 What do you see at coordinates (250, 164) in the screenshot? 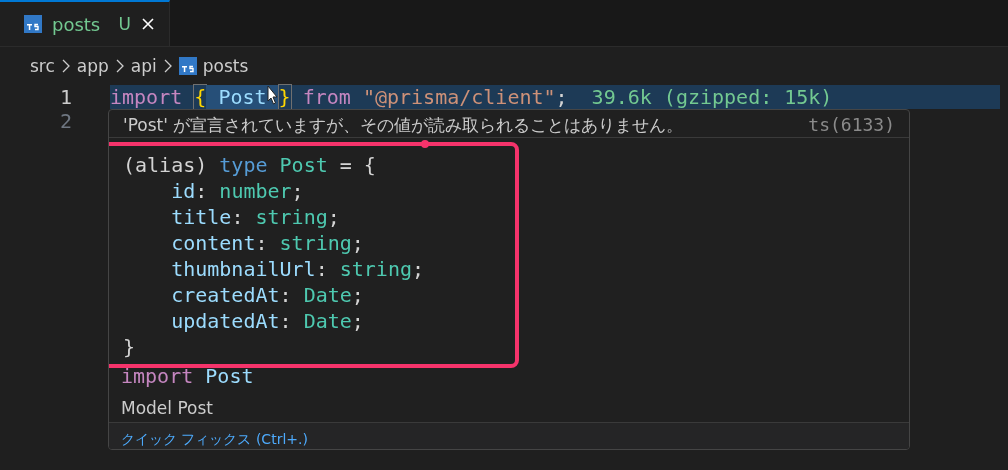
I see `code-line: (alias) type Post = {` at bounding box center [250, 164].